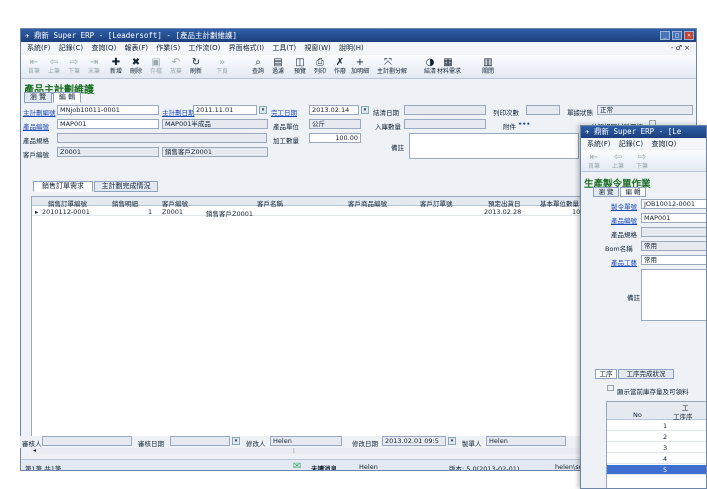 The height and width of the screenshot is (489, 707). What do you see at coordinates (320, 67) in the screenshot?
I see `toolbar-button-13: ⎙ 列印` at bounding box center [320, 67].